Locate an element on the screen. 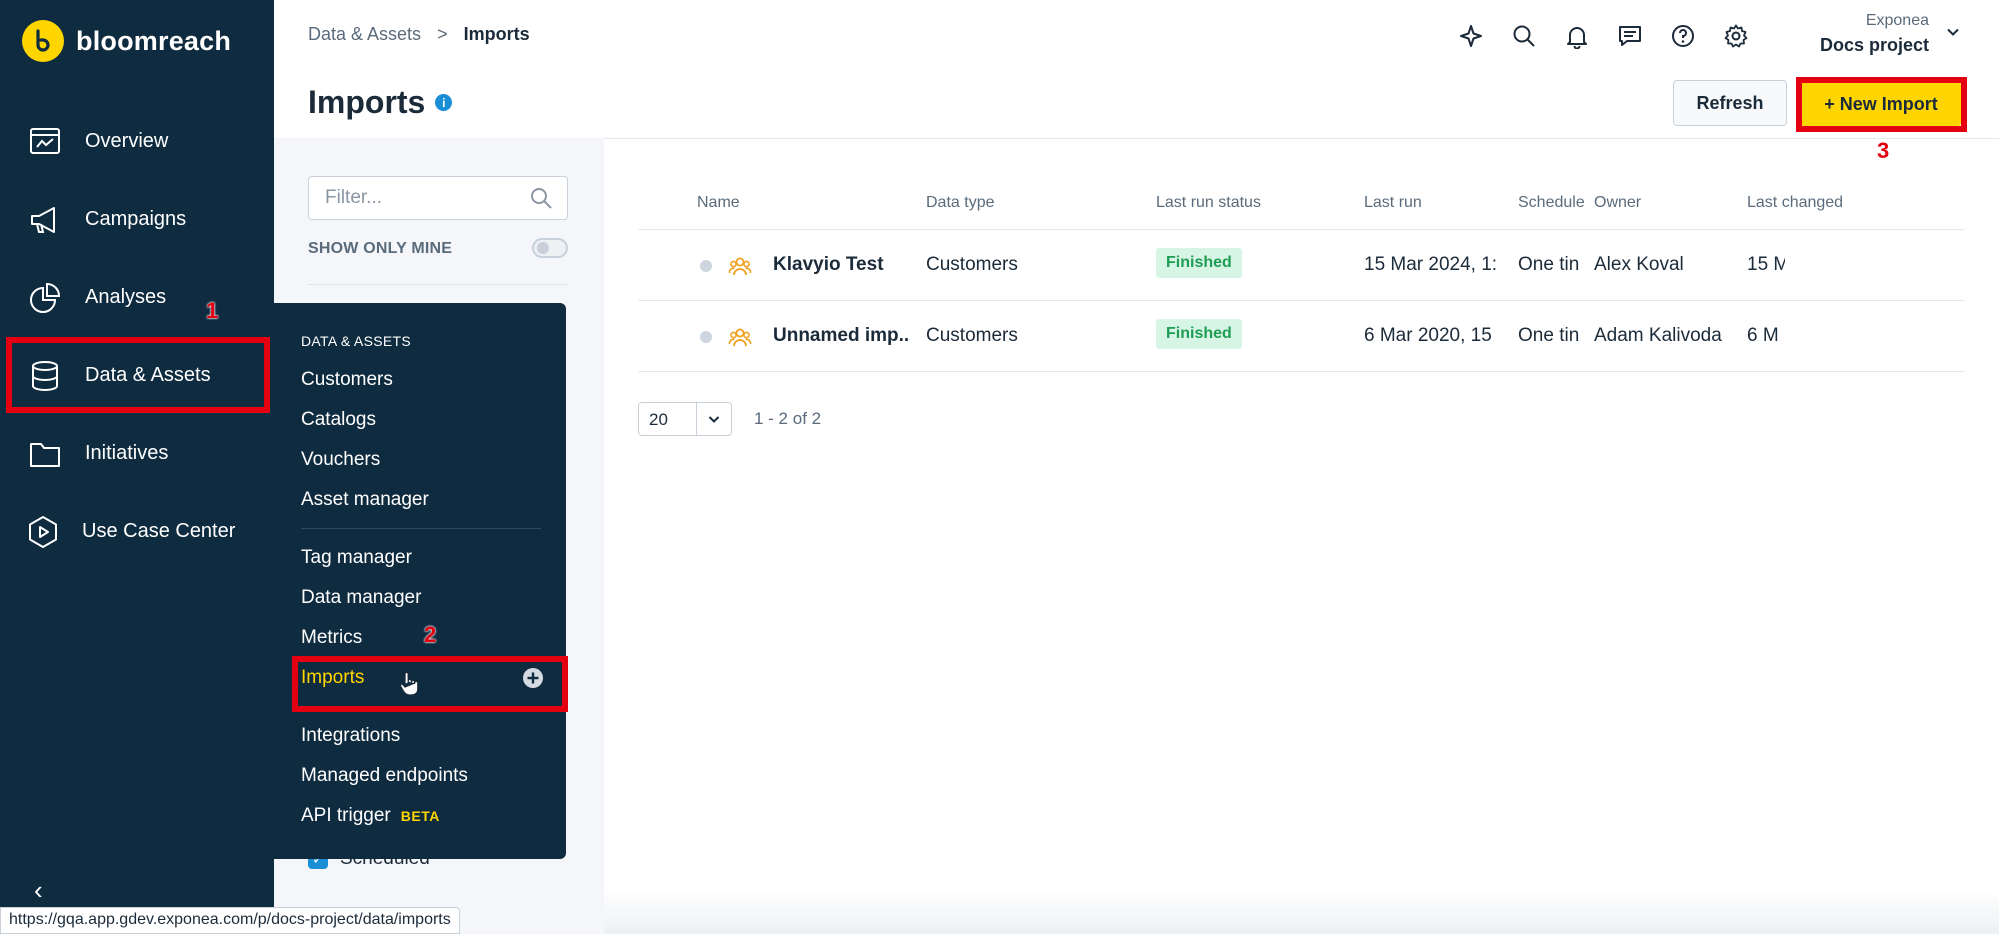 This screenshot has height=934, width=1999. sidebar-item-use-case-center: Use Case Center is located at coordinates (137, 531).